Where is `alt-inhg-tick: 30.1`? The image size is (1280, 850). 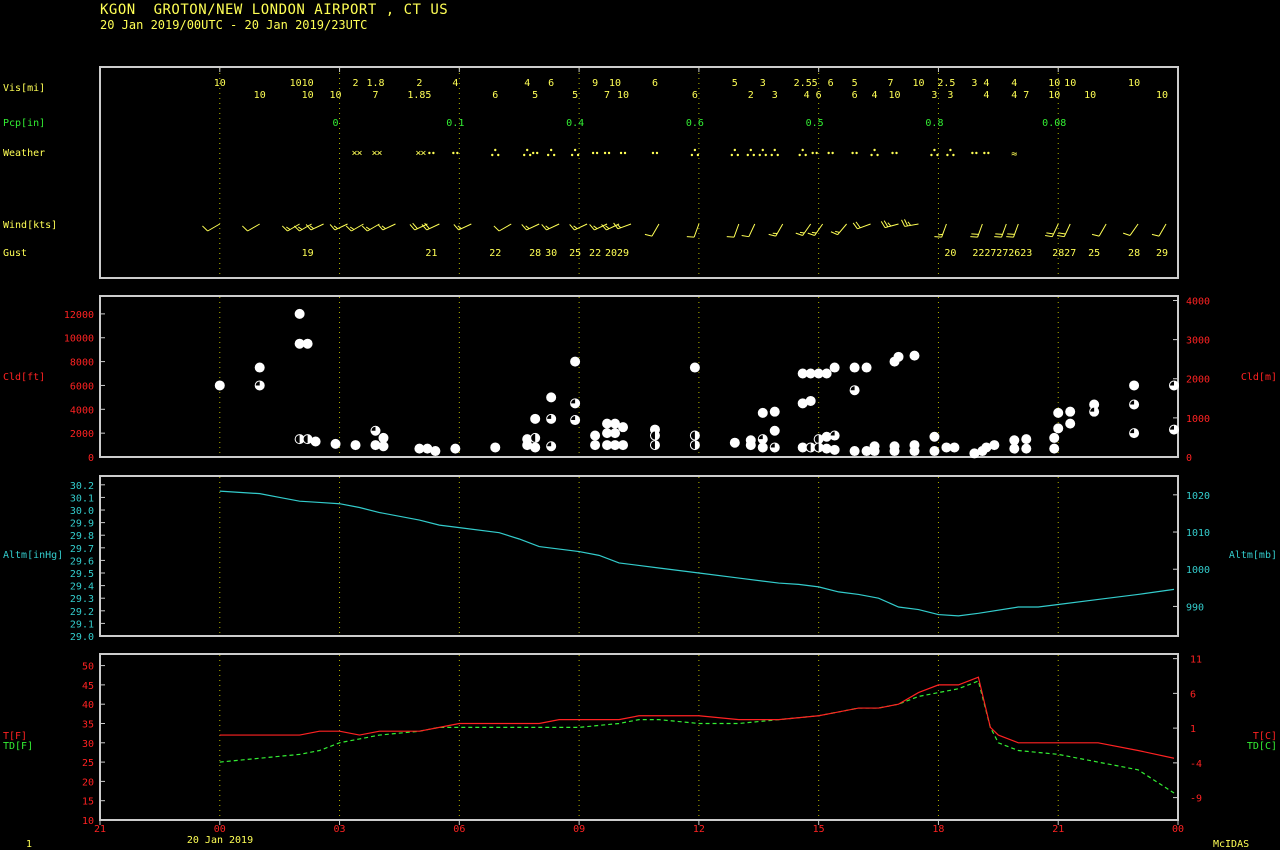
alt-inhg-tick: 30.1 is located at coordinates (82, 498).